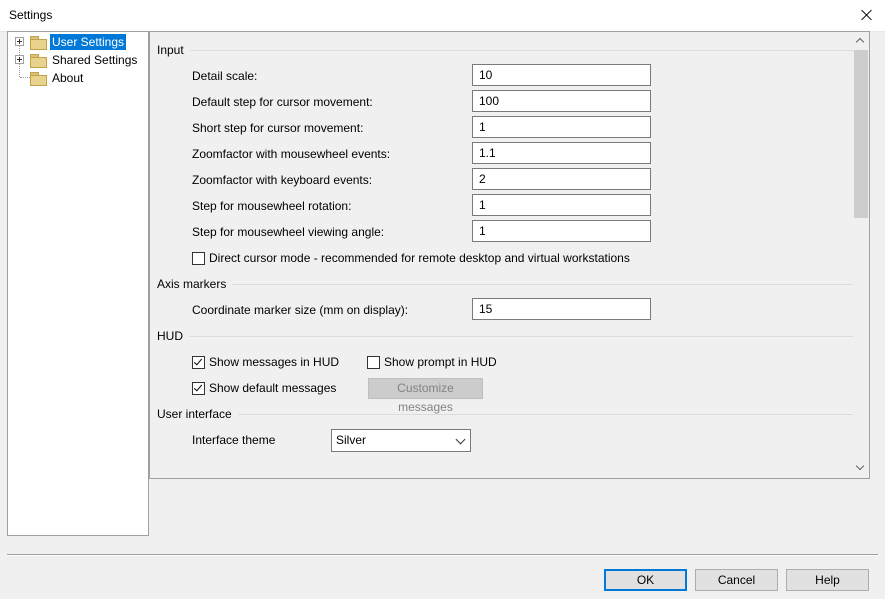 The height and width of the screenshot is (599, 885). Describe the element at coordinates (291, 154) in the screenshot. I see `field-label: Zoomfactor with mousewheel events:` at that location.